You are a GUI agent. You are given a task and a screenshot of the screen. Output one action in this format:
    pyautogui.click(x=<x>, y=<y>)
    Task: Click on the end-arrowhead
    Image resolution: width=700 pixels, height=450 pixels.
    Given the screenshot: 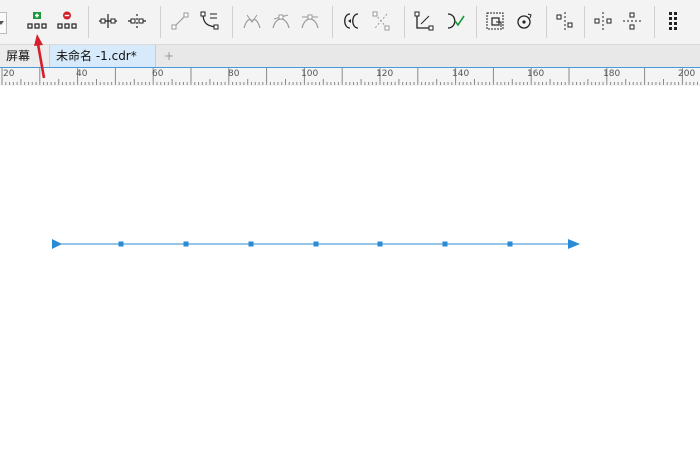 What is the action you would take?
    pyautogui.click(x=574, y=244)
    